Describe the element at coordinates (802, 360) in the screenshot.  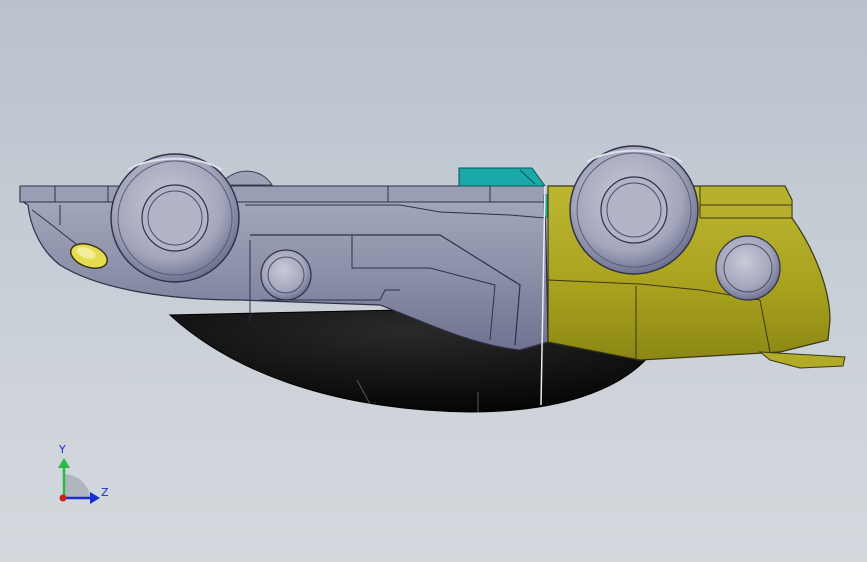
I see `rear-bumper-lip` at that location.